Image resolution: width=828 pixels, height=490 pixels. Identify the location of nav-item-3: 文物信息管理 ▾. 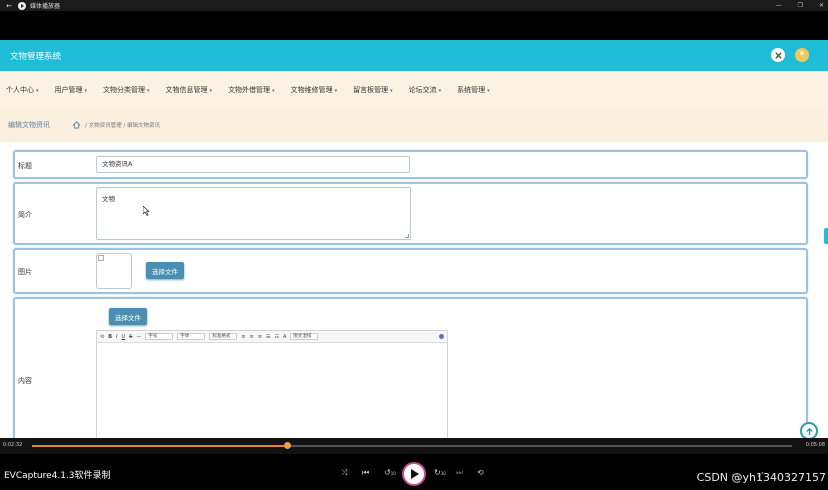
(189, 90).